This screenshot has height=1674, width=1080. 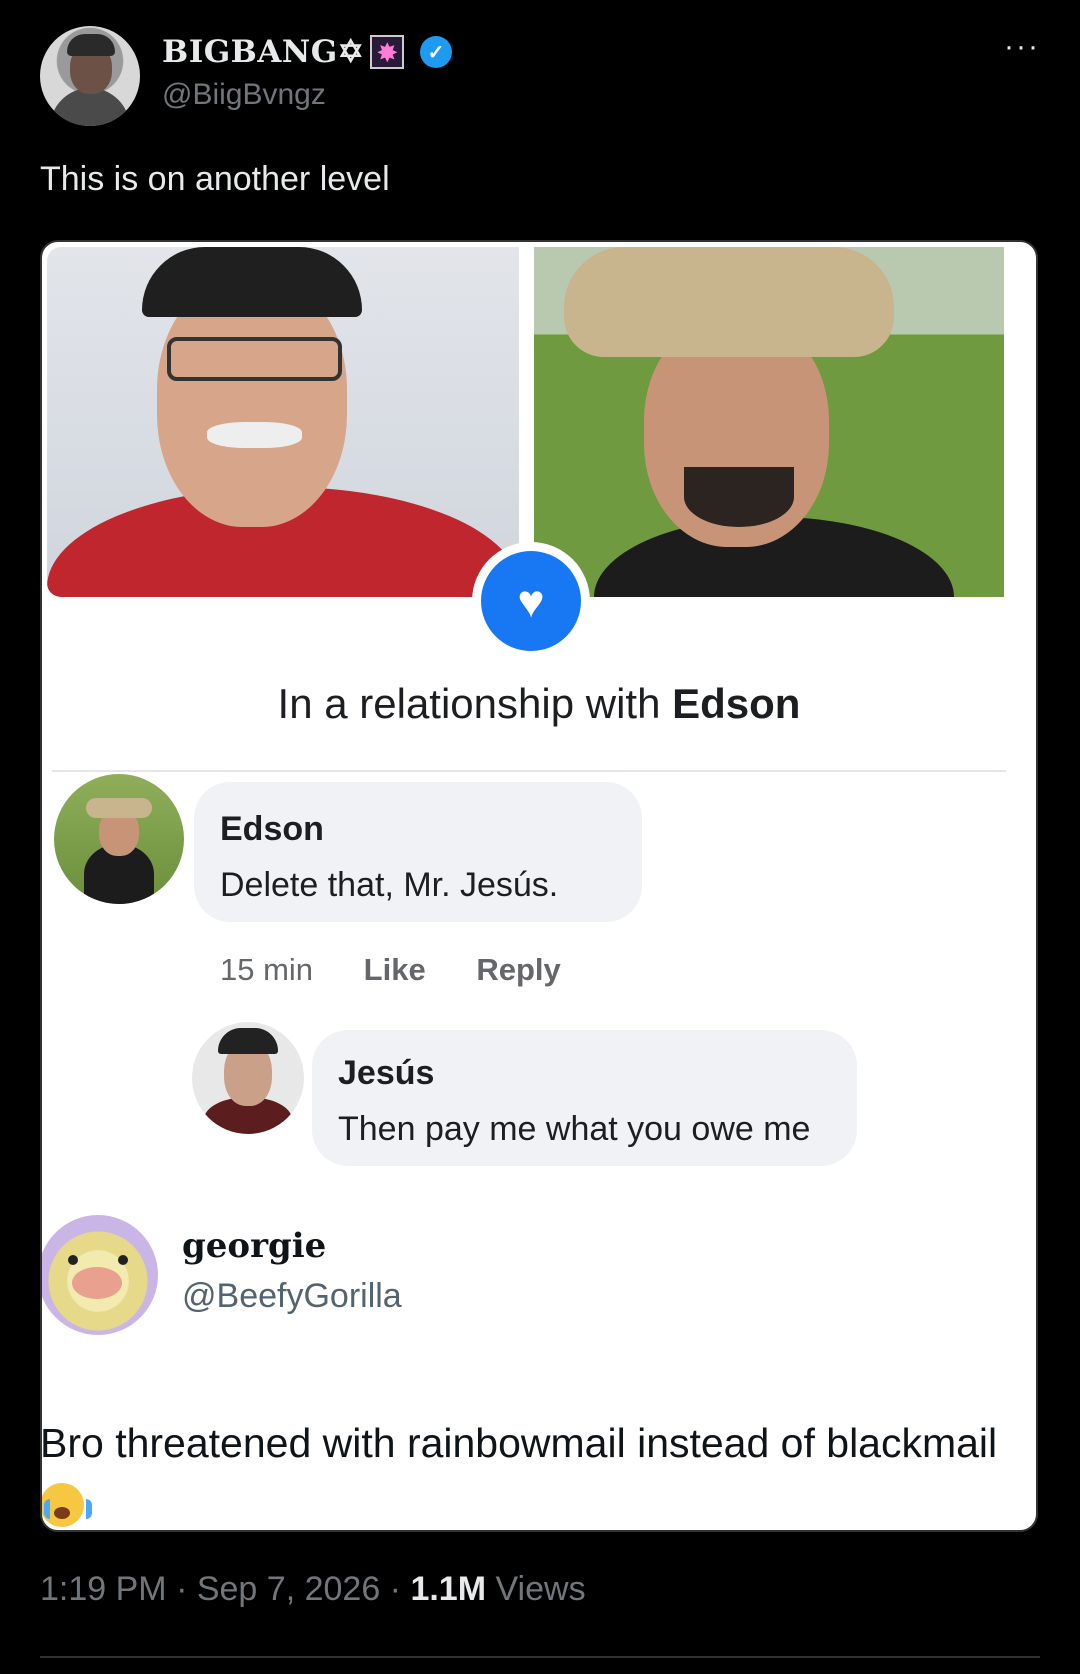 What do you see at coordinates (395, 969) in the screenshot?
I see `like-button: Like` at bounding box center [395, 969].